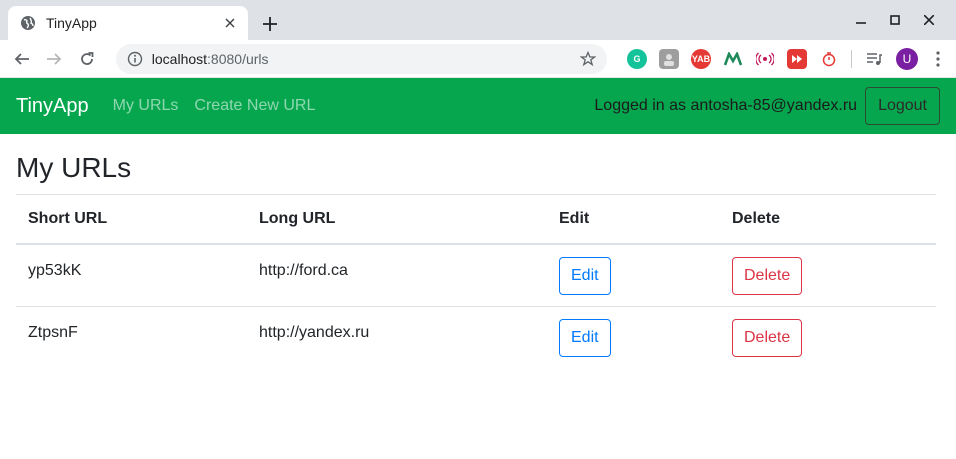  I want to click on info-icon, so click(135, 59).